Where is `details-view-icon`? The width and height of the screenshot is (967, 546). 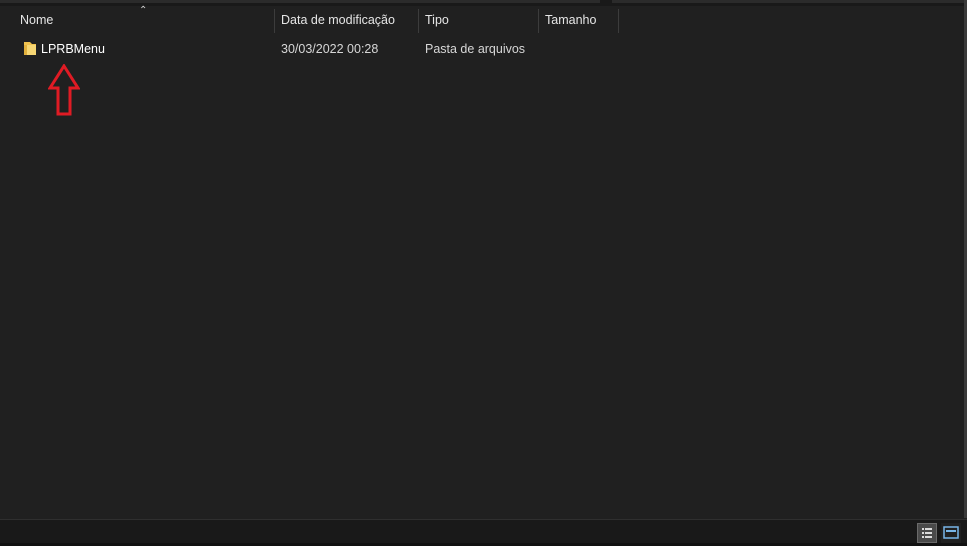 details-view-icon is located at coordinates (927, 533).